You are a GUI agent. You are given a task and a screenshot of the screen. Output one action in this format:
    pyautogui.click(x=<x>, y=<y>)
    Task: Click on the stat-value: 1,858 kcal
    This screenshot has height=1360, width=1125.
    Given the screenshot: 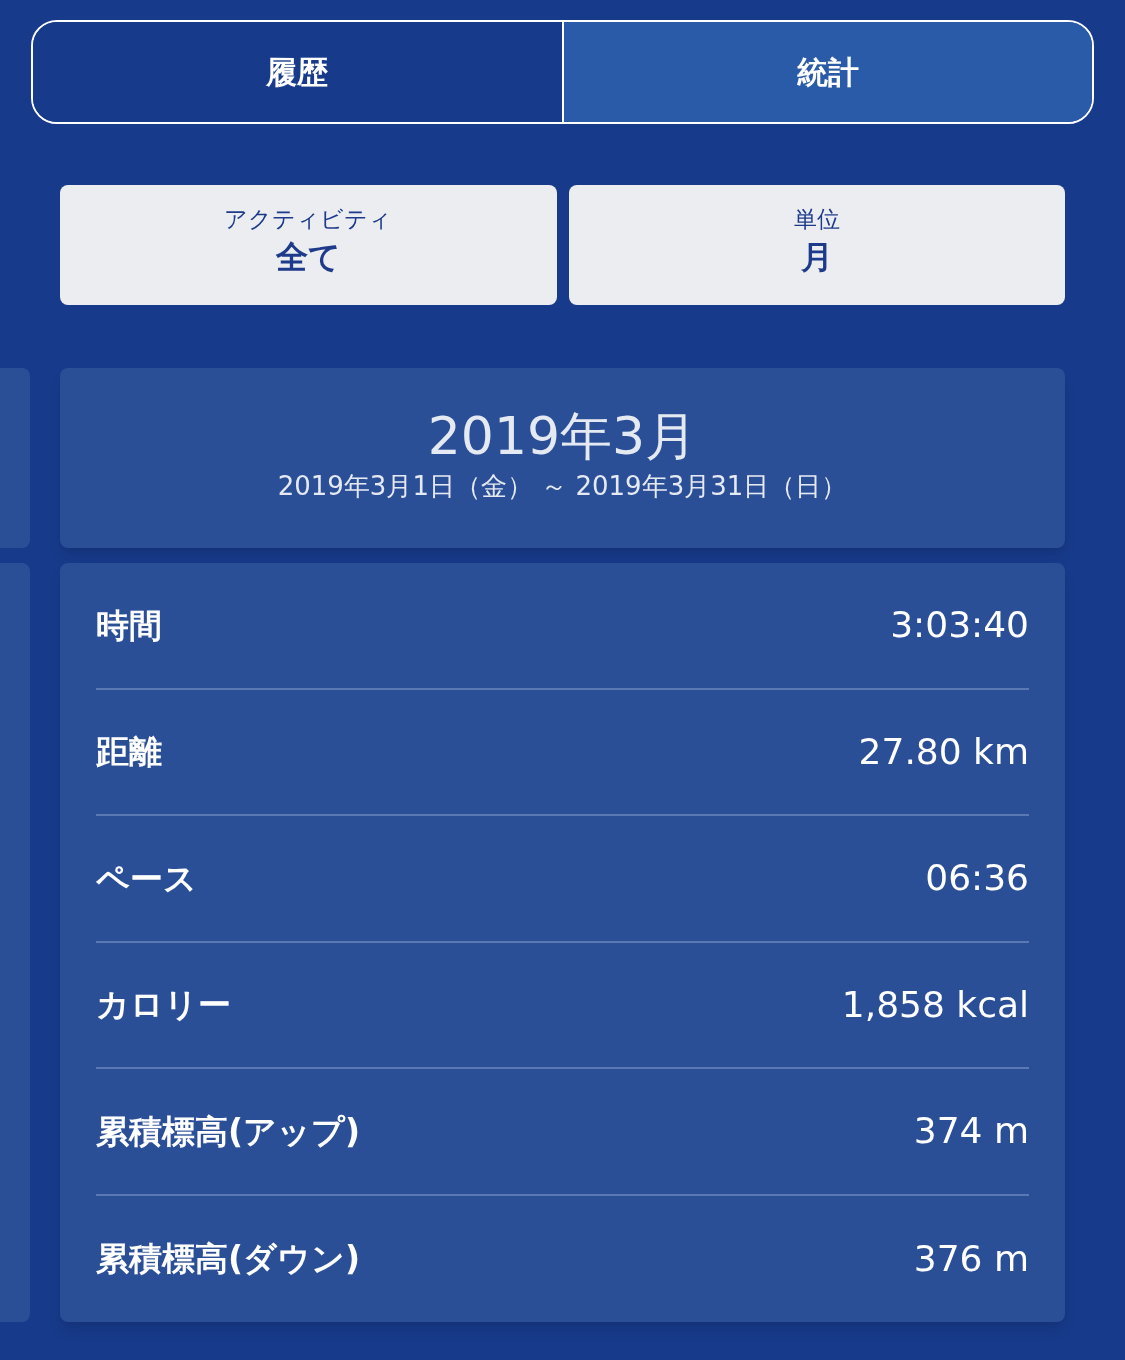 What is the action you would take?
    pyautogui.click(x=935, y=1004)
    